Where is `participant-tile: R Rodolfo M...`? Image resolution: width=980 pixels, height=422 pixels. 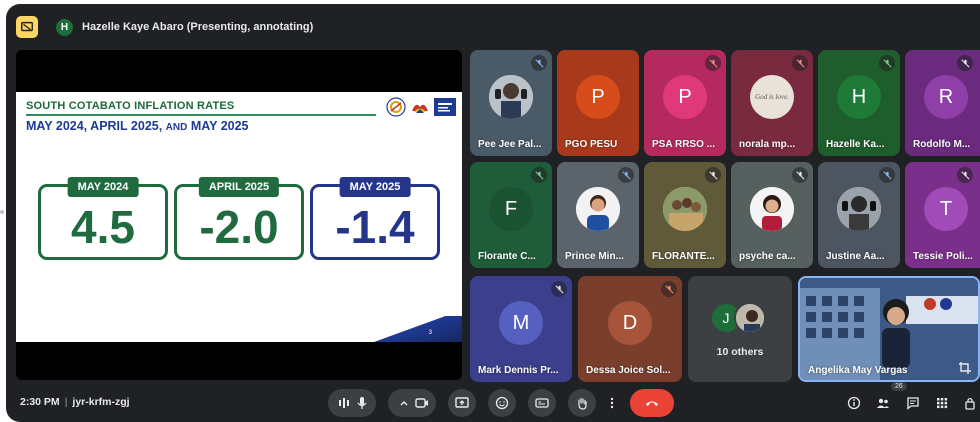
participant-tile: R Rodolfo M... is located at coordinates (942, 103).